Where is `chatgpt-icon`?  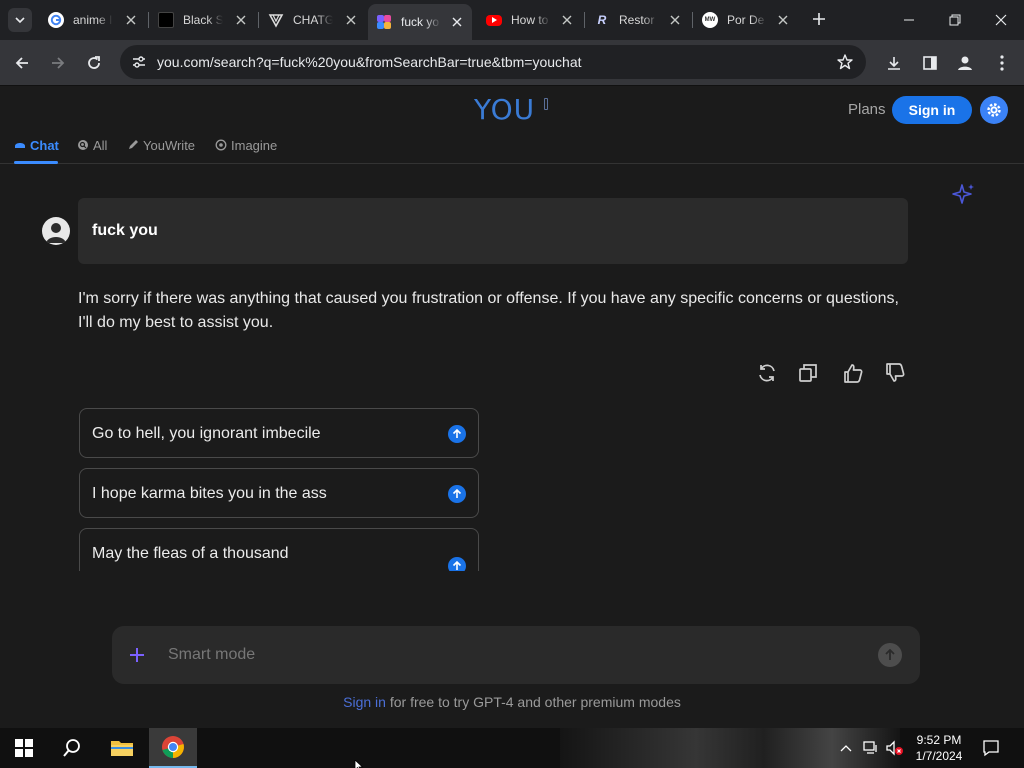
chatgpt-icon is located at coordinates (276, 20).